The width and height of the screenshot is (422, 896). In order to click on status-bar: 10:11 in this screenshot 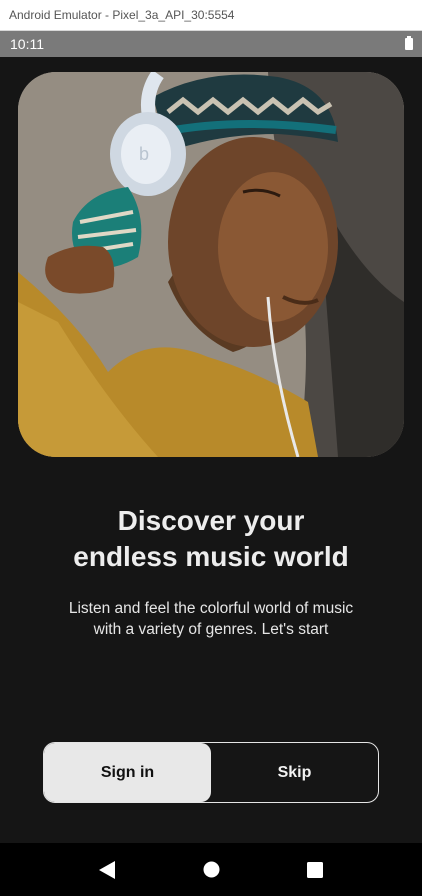, I will do `click(211, 44)`.